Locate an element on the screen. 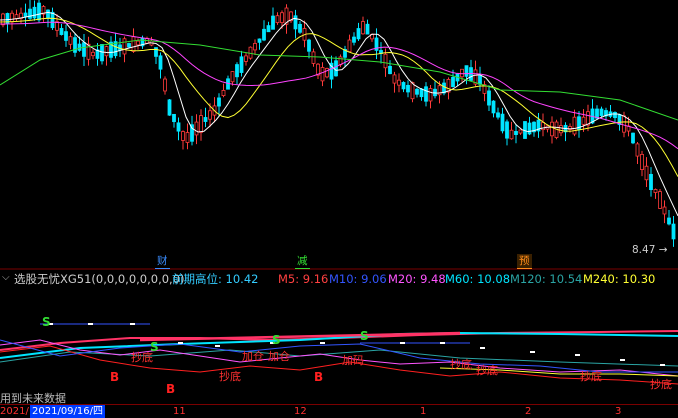 Image resolution: width=678 pixels, height=418 pixels. date-tick-dec: 12 is located at coordinates (300, 411).